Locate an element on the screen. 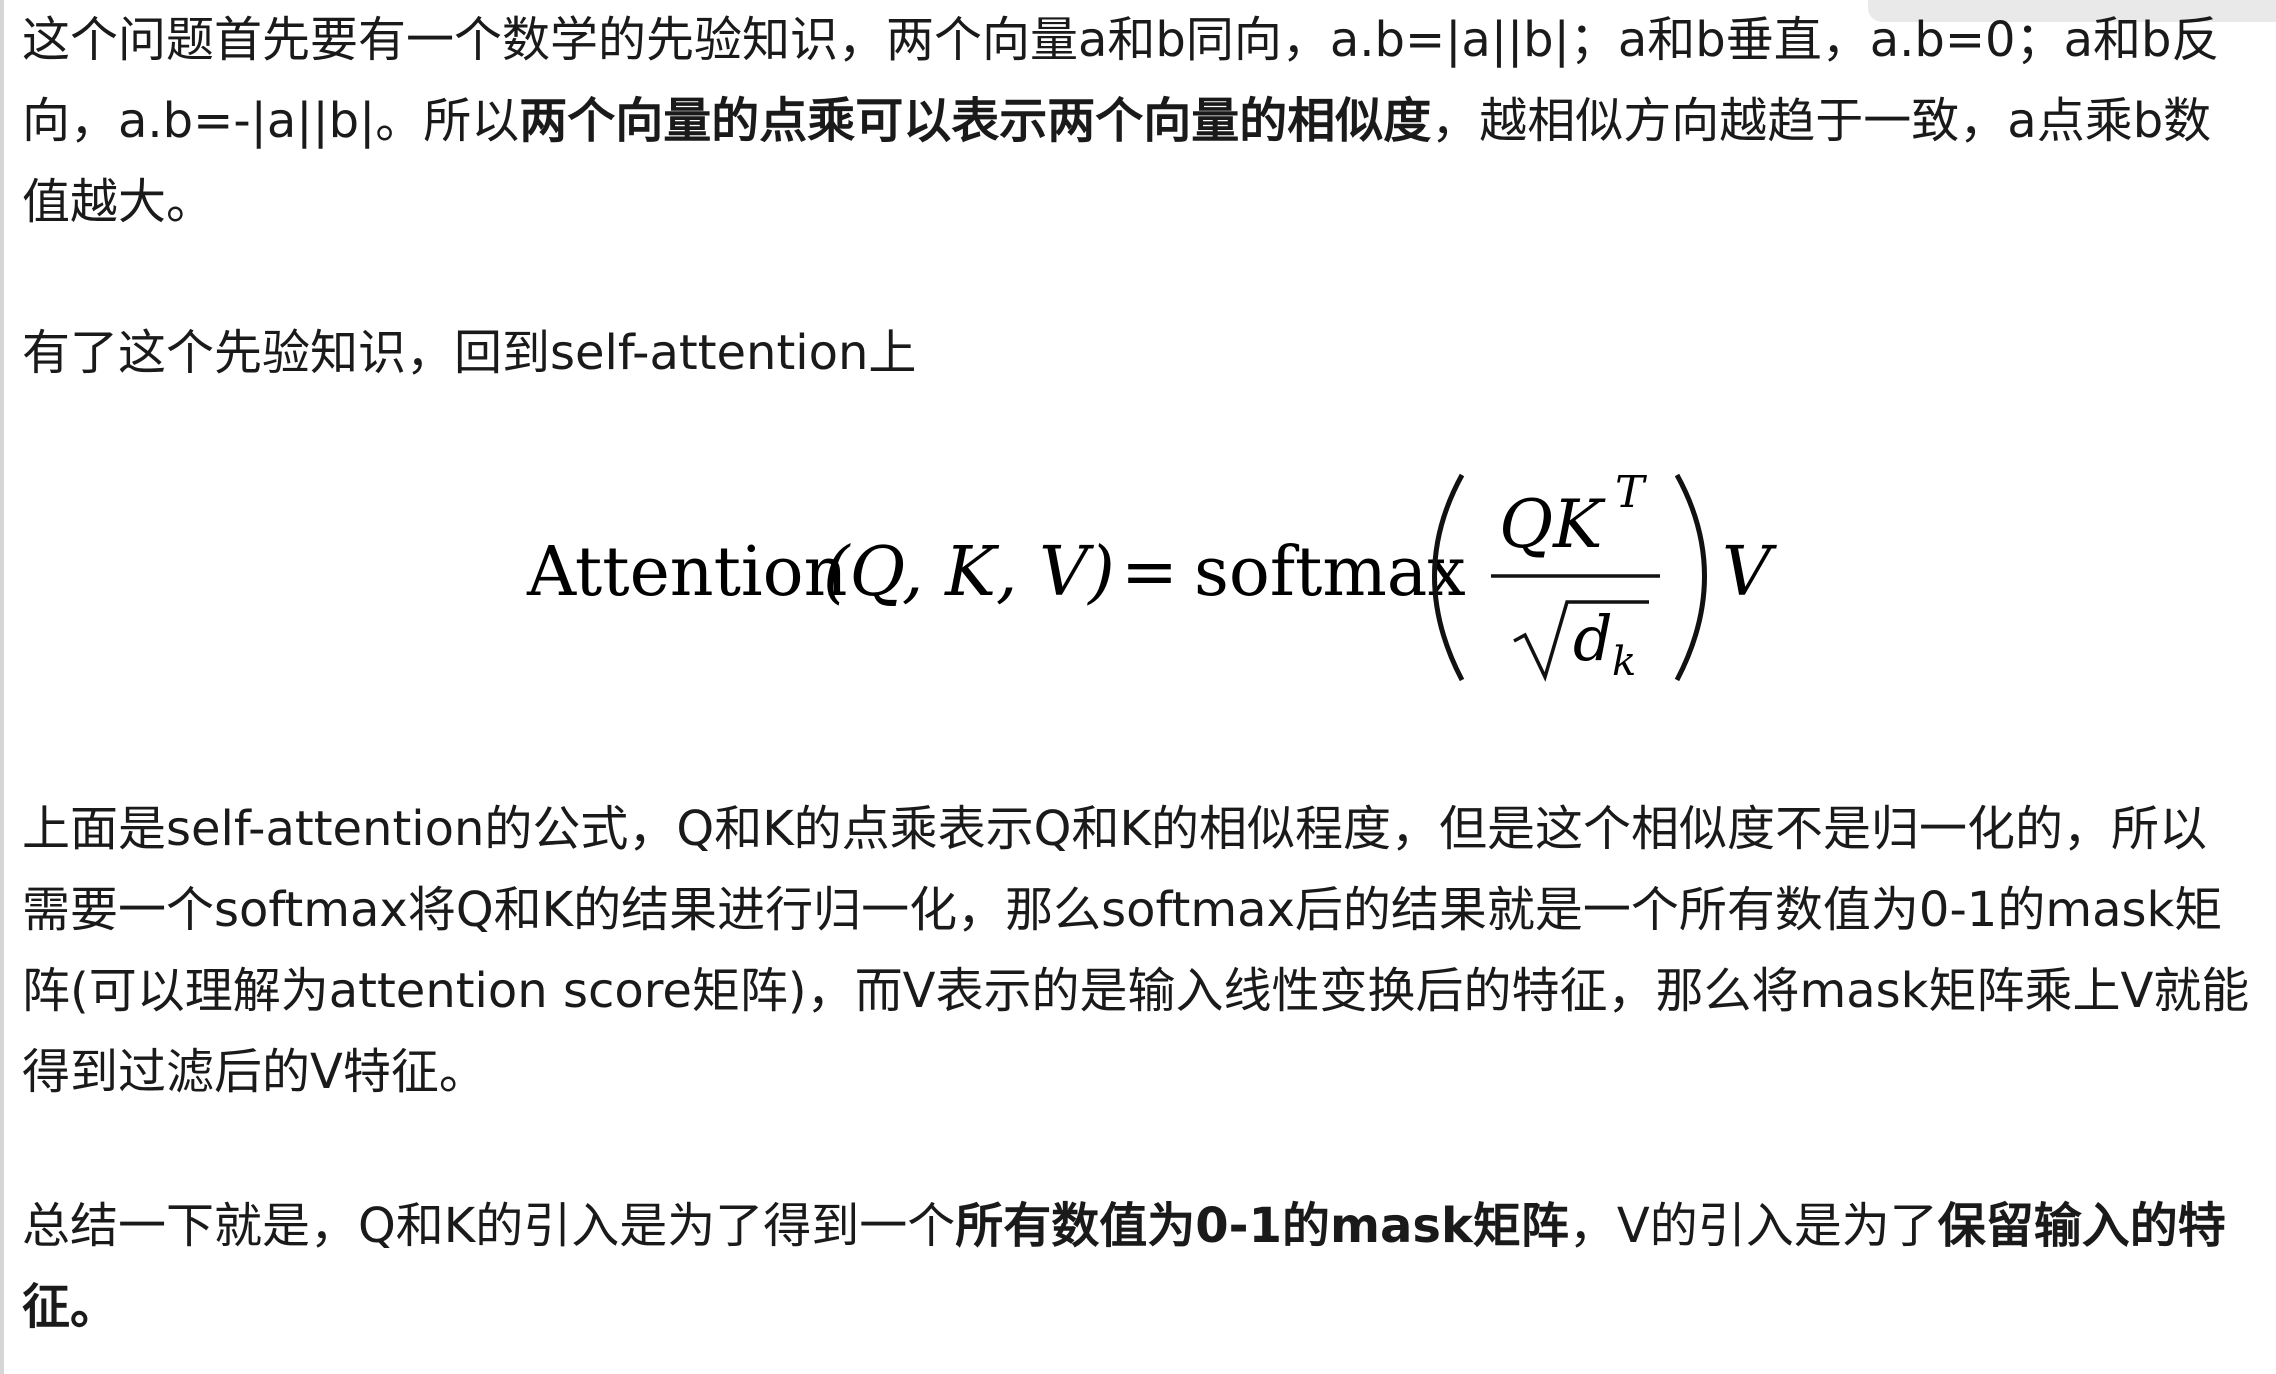 This screenshot has height=1374, width=2276. formula-numerator: QK is located at coordinates (1552, 524).